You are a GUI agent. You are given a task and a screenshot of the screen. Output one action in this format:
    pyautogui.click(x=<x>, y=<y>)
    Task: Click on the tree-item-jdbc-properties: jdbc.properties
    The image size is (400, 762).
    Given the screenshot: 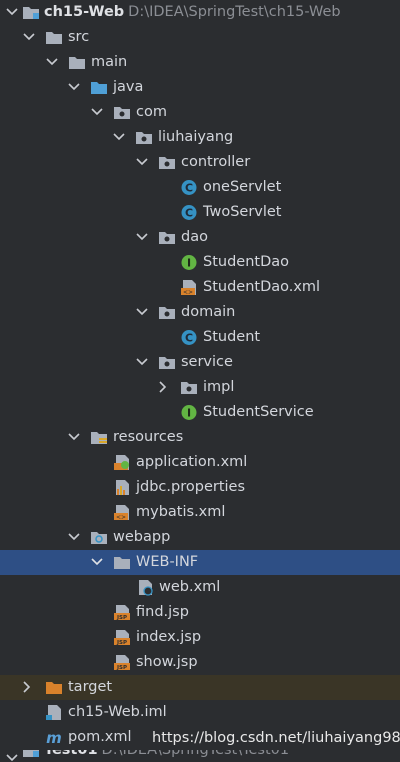 What is the action you would take?
    pyautogui.click(x=200, y=487)
    